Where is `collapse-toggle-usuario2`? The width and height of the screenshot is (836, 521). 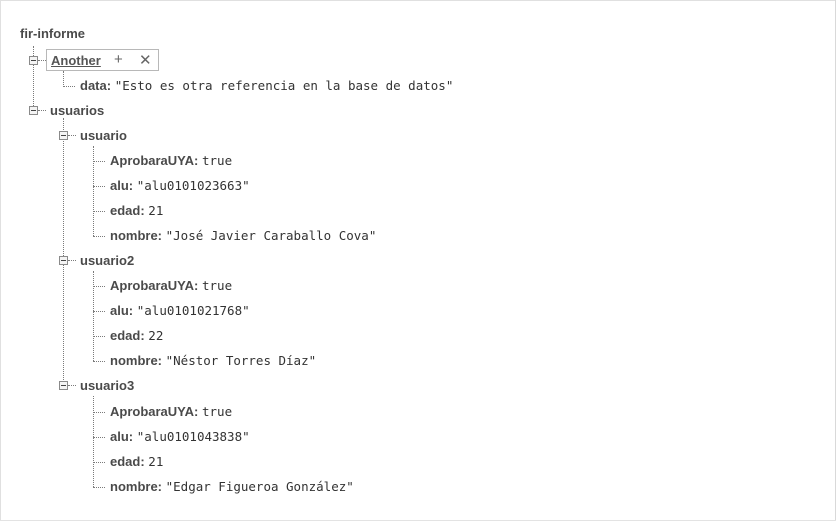 collapse-toggle-usuario2 is located at coordinates (63, 260).